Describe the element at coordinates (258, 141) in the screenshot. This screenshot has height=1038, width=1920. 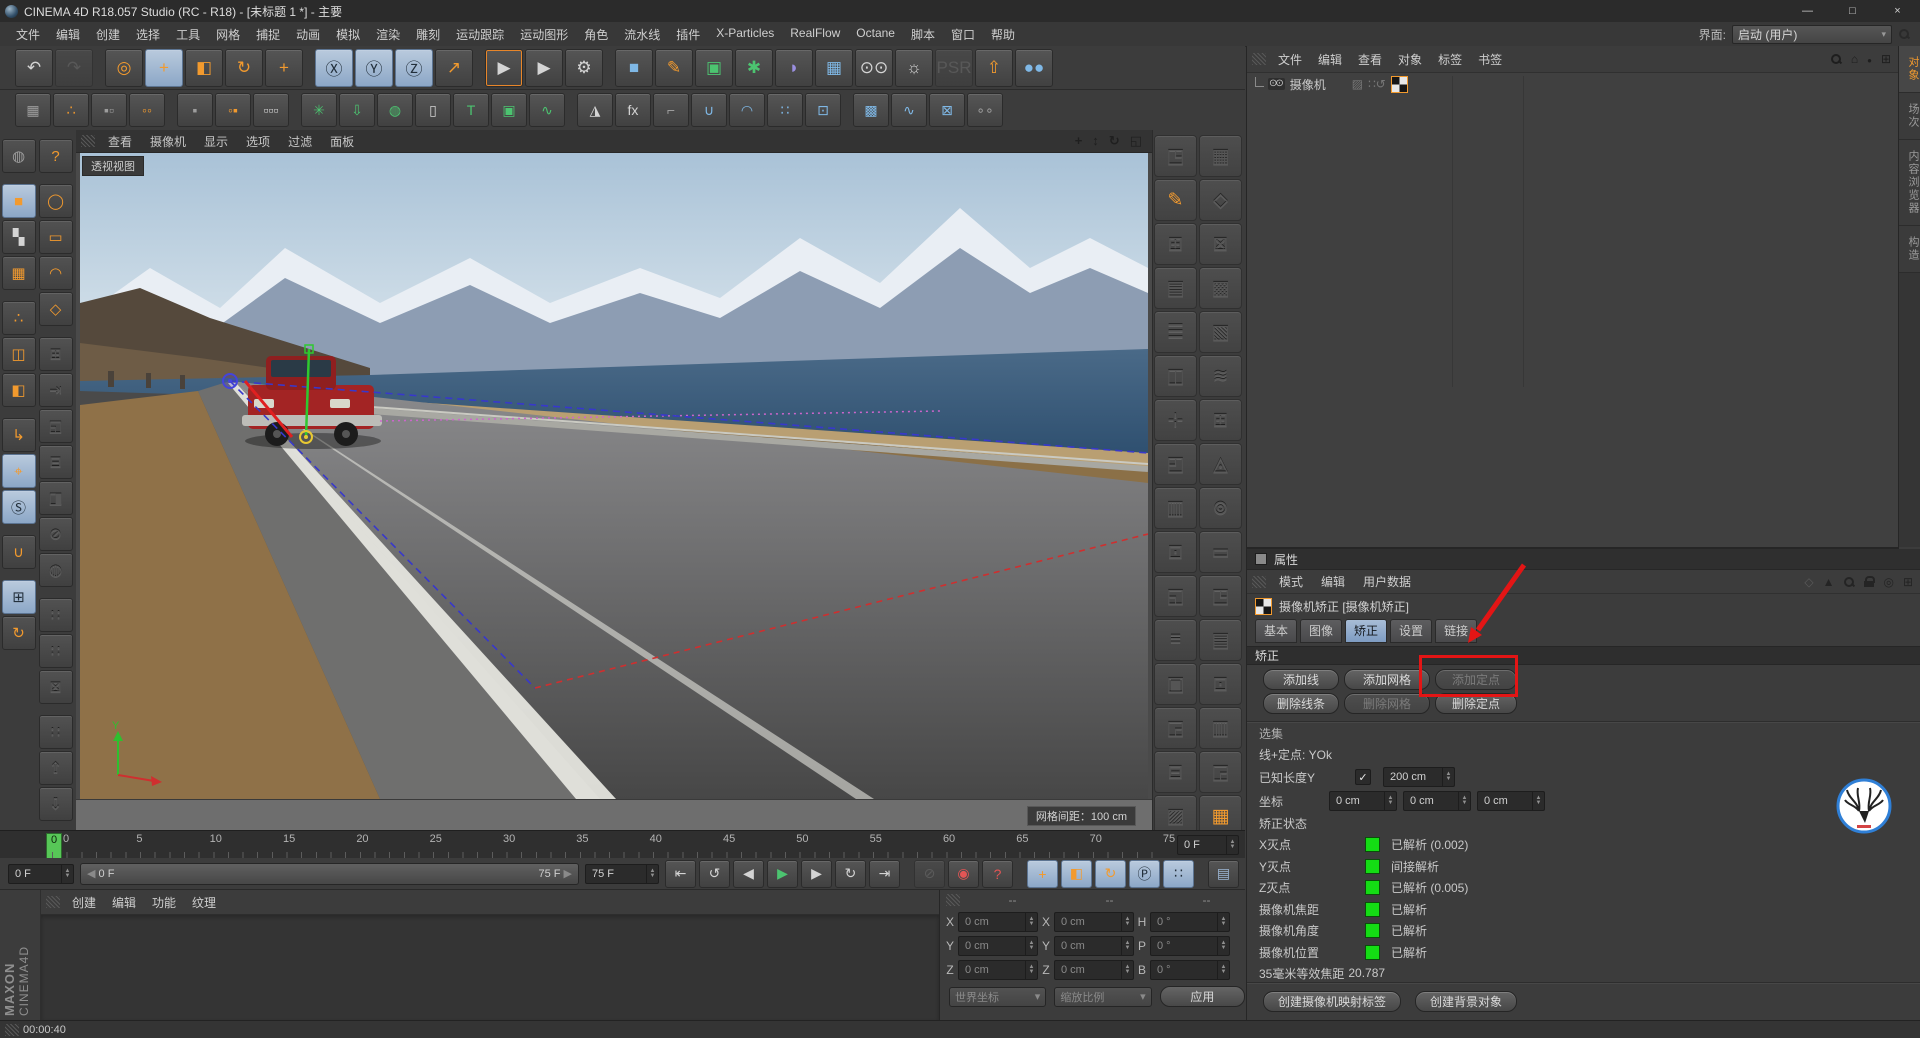
I see `viewport-menu-item: 选项` at that location.